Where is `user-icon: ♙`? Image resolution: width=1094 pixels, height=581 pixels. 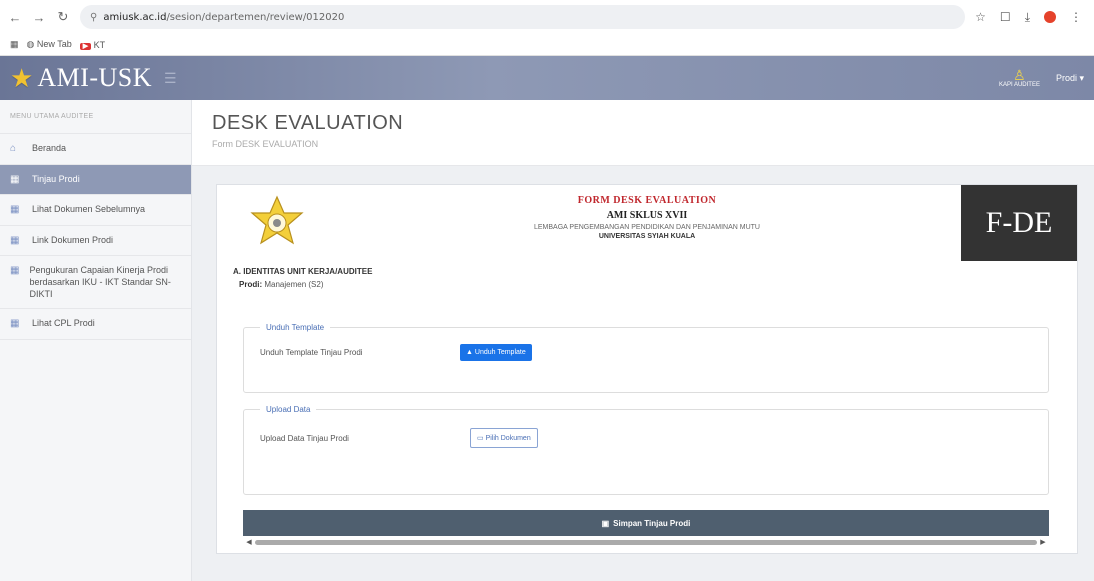
user-icon: ♙ is located at coordinates (1019, 75).